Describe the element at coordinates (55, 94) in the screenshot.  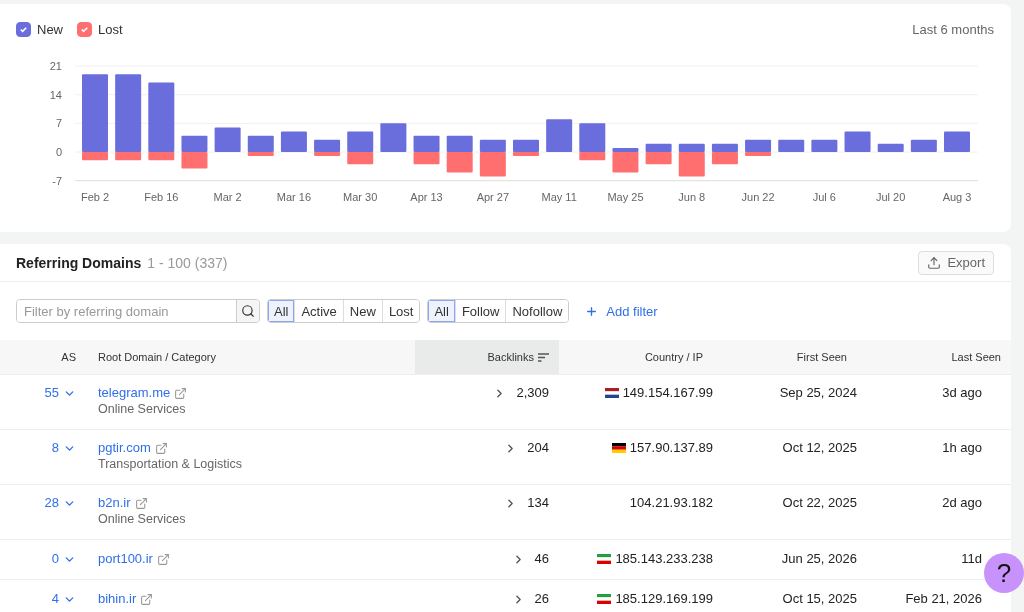
I see `axis-label: 14` at that location.